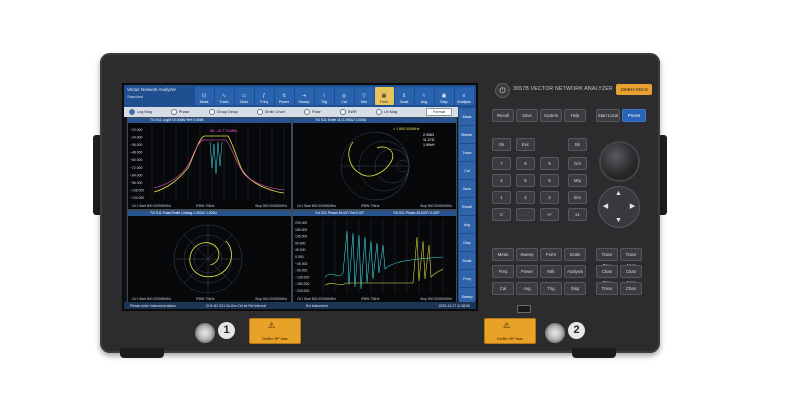 The width and height of the screenshot is (800, 400). Describe the element at coordinates (348, 112) in the screenshot. I see `format-option-swr: SWR` at that location.